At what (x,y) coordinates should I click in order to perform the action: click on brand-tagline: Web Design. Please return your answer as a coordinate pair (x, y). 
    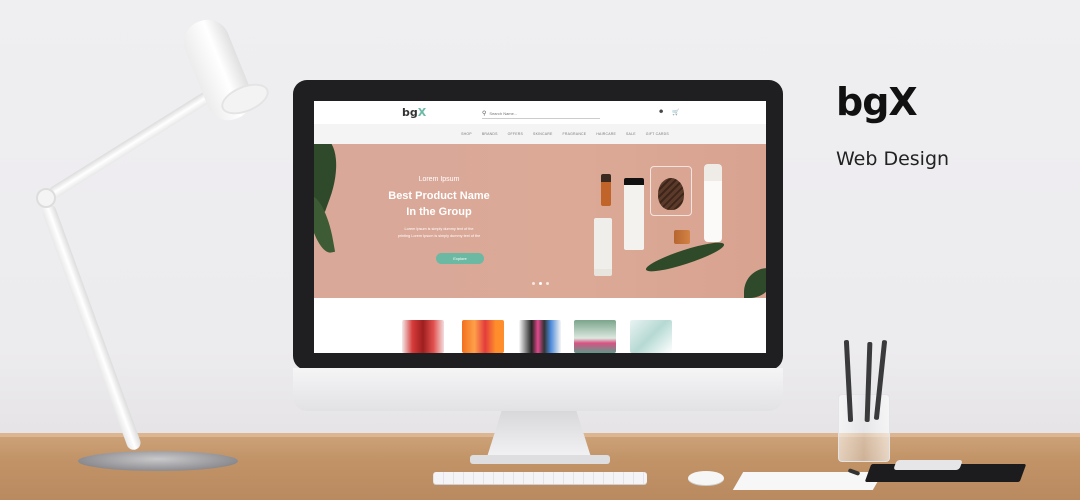
    Looking at the image, I should click on (893, 159).